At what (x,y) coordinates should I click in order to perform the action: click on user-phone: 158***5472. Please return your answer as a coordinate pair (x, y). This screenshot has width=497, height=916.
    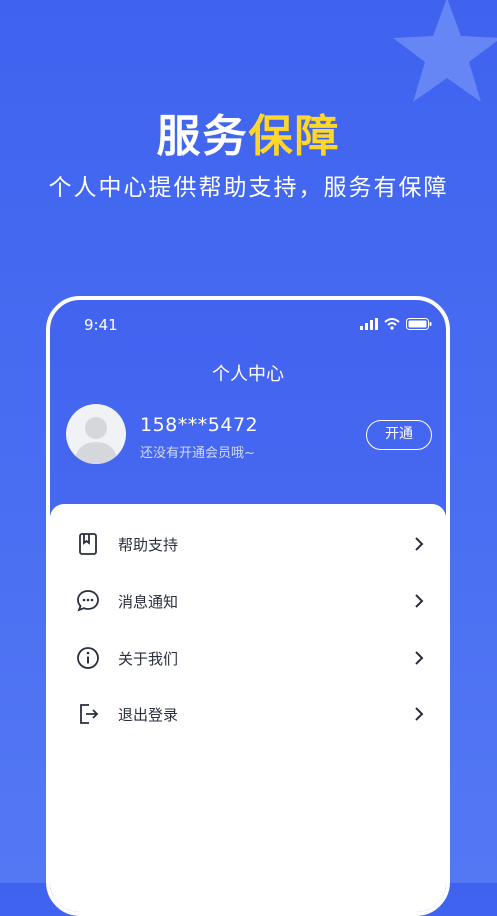
    Looking at the image, I should click on (199, 425).